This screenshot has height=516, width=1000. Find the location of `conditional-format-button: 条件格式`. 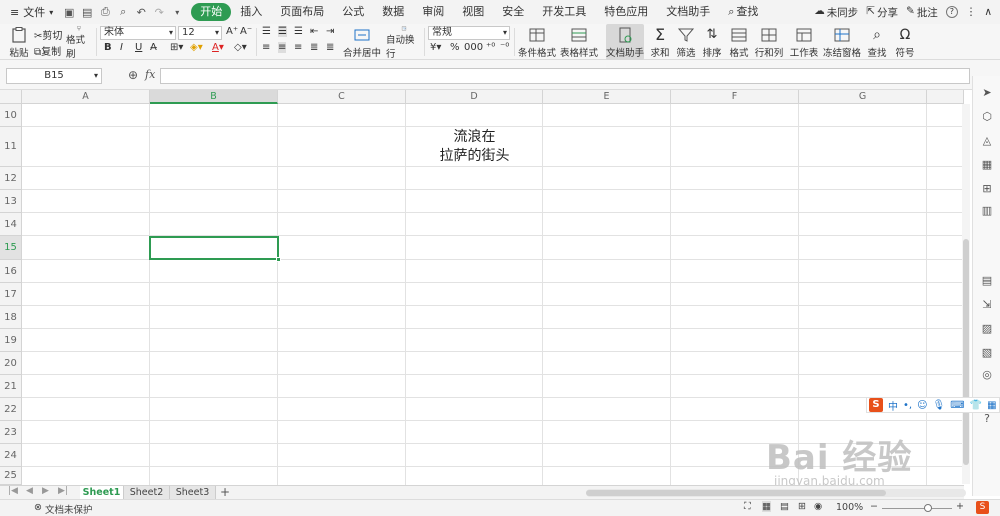

conditional-format-button: 条件格式 is located at coordinates (537, 42).